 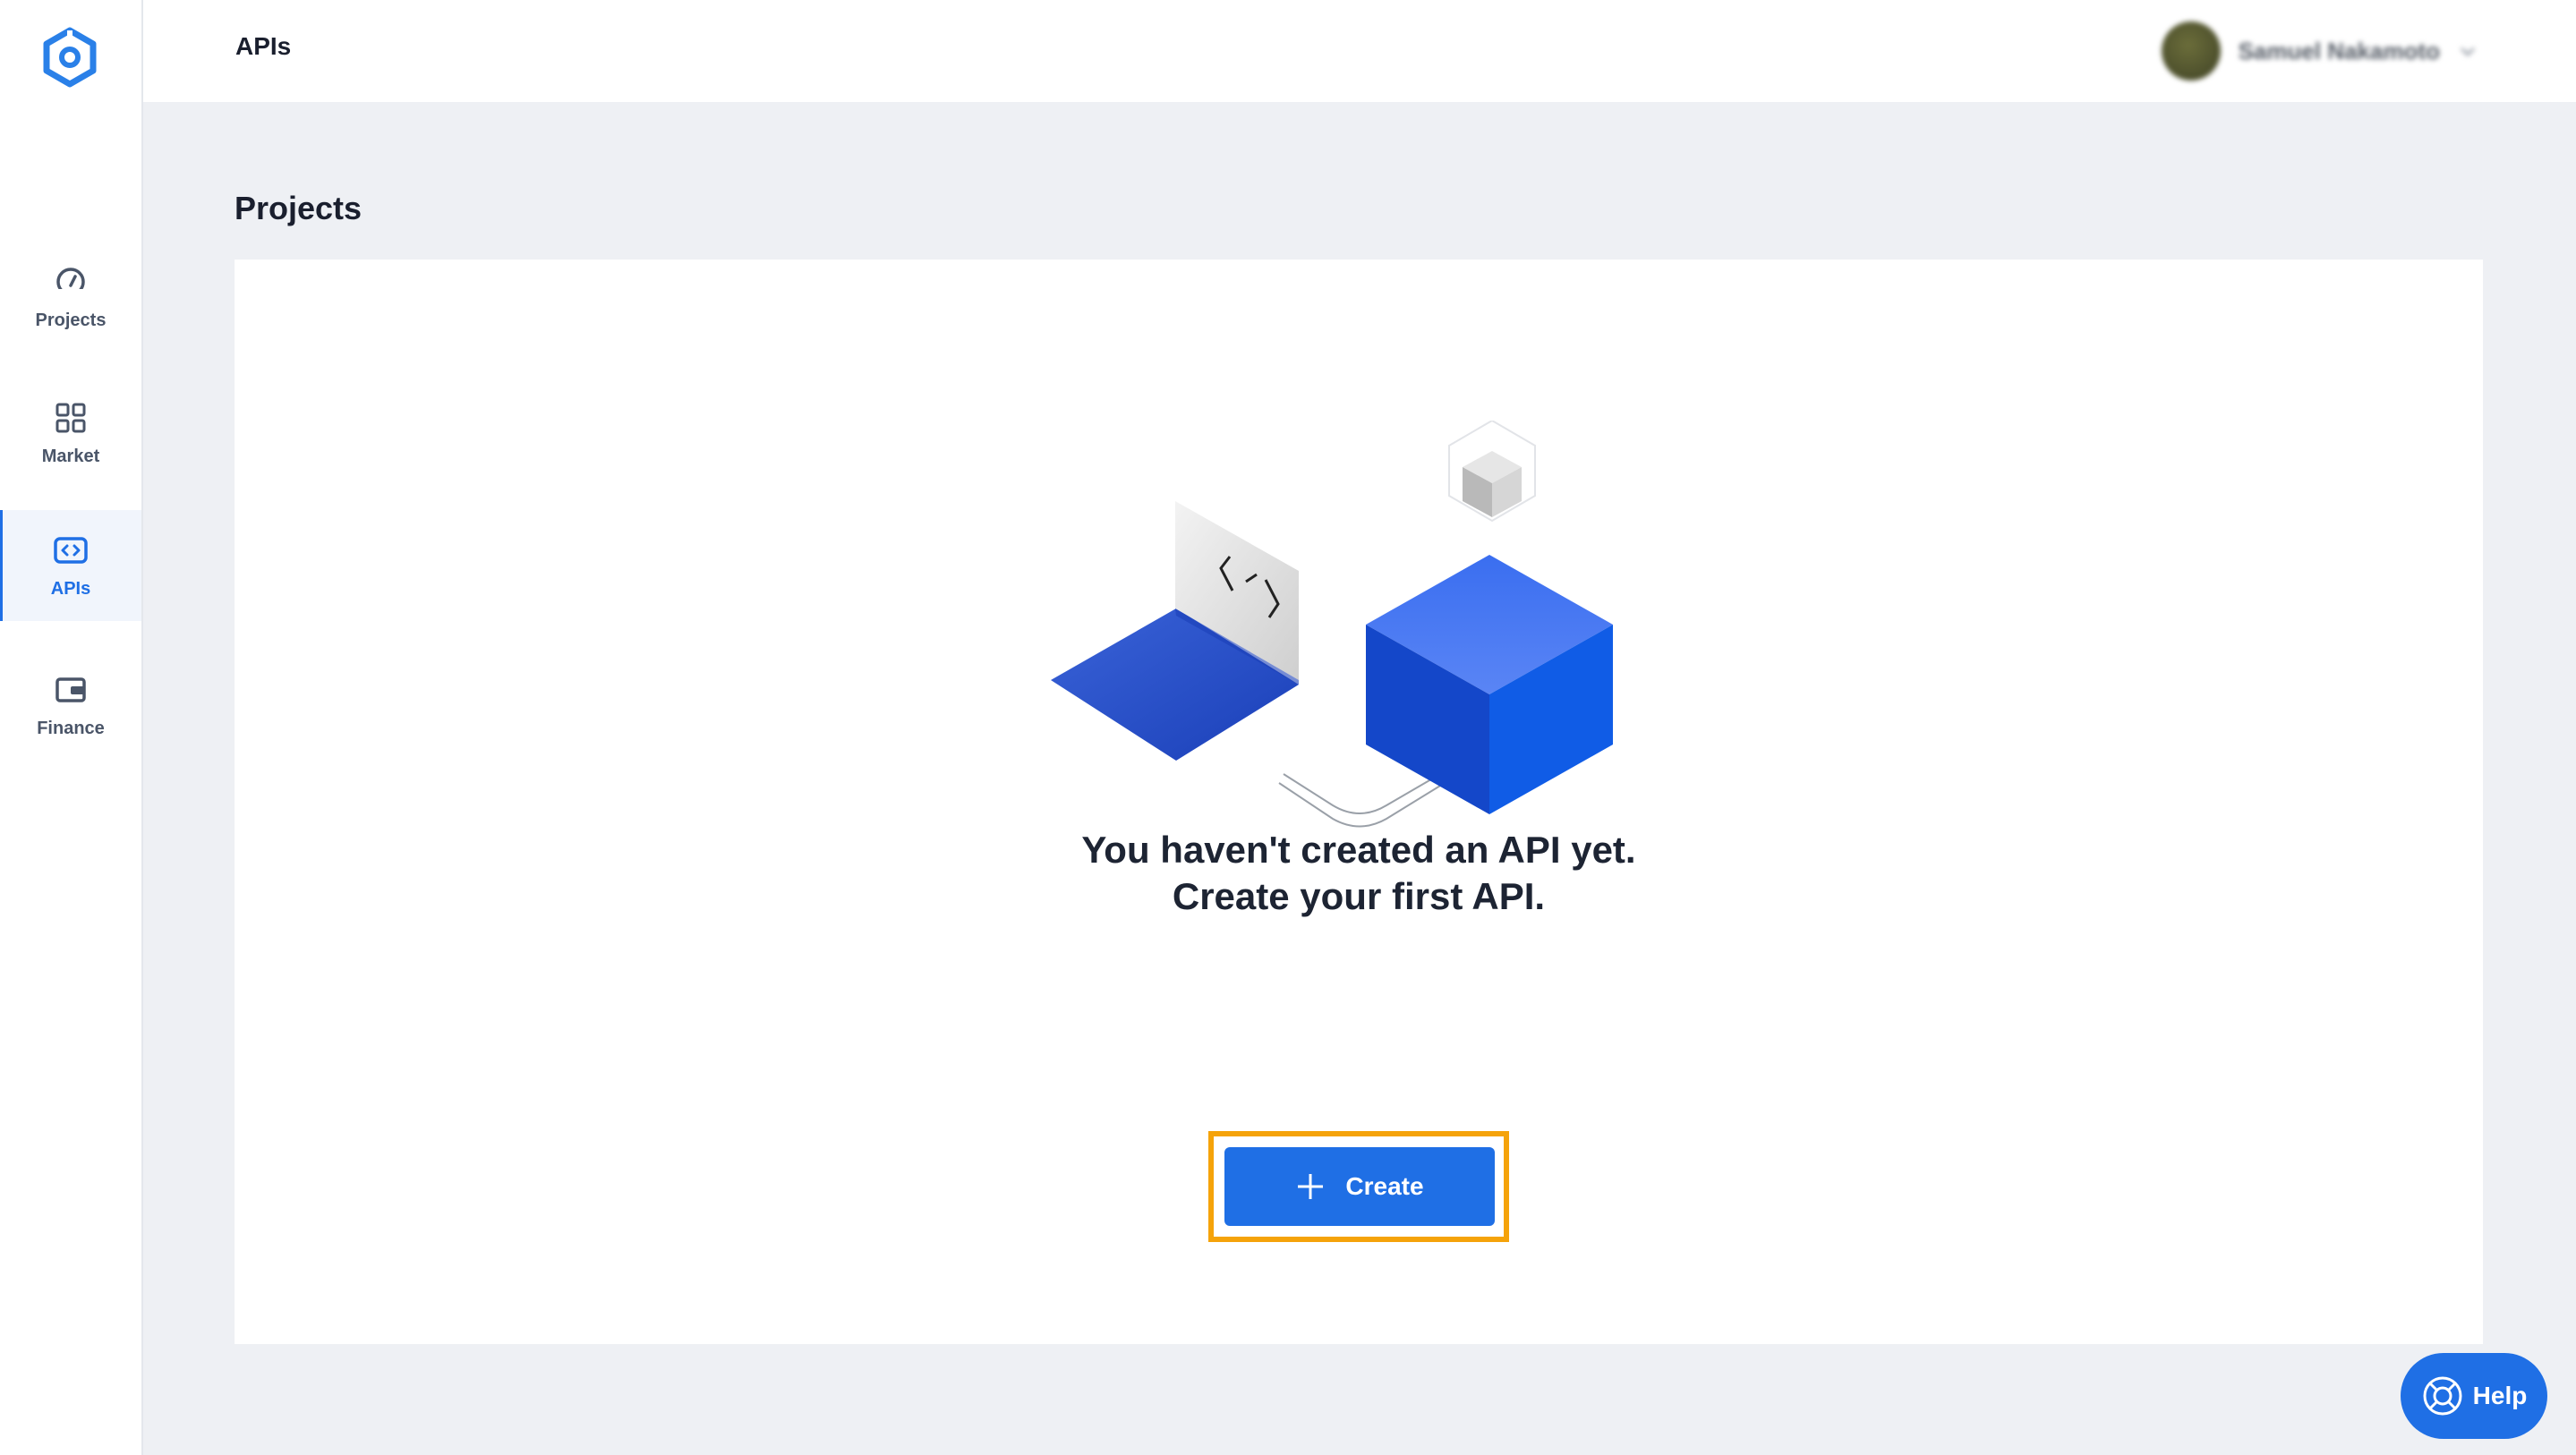 What do you see at coordinates (2500, 1395) in the screenshot?
I see `help-label: Help` at bounding box center [2500, 1395].